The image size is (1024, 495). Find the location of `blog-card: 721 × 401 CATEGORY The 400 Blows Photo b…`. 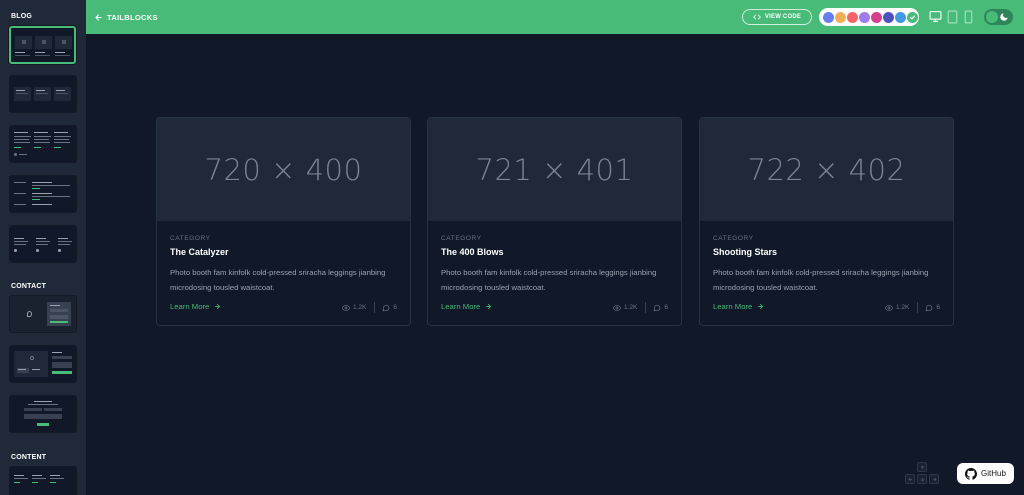

blog-card: 721 × 401 CATEGORY The 400 Blows Photo b… is located at coordinates (554, 221).